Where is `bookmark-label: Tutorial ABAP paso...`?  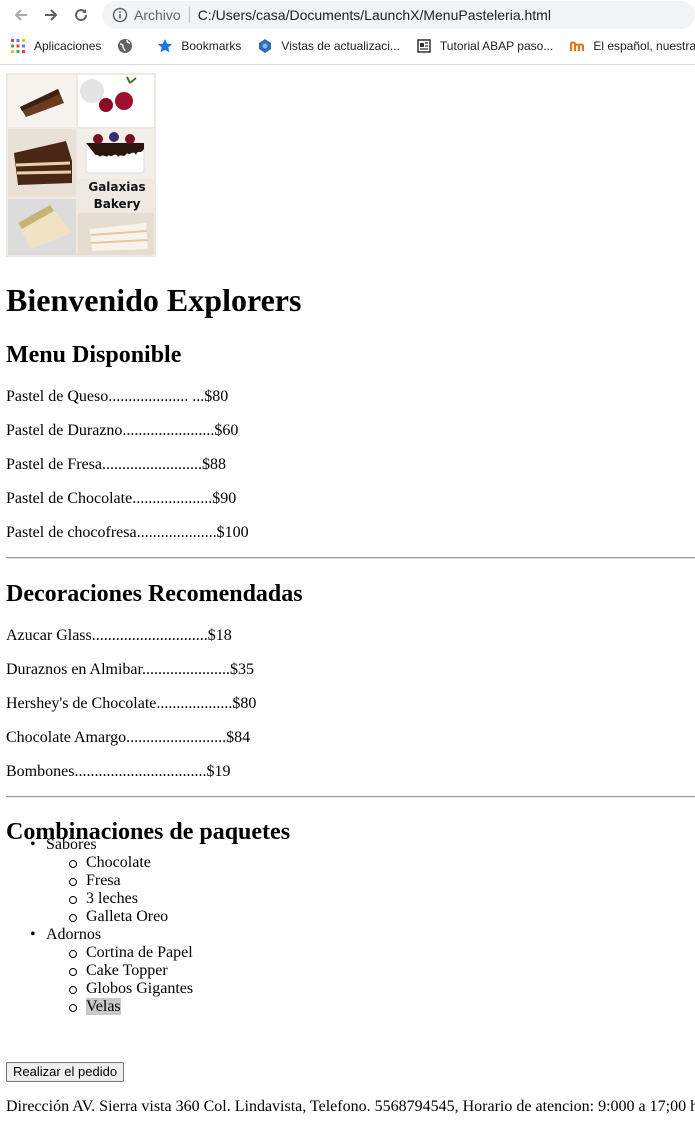
bookmark-label: Tutorial ABAP paso... is located at coordinates (496, 46).